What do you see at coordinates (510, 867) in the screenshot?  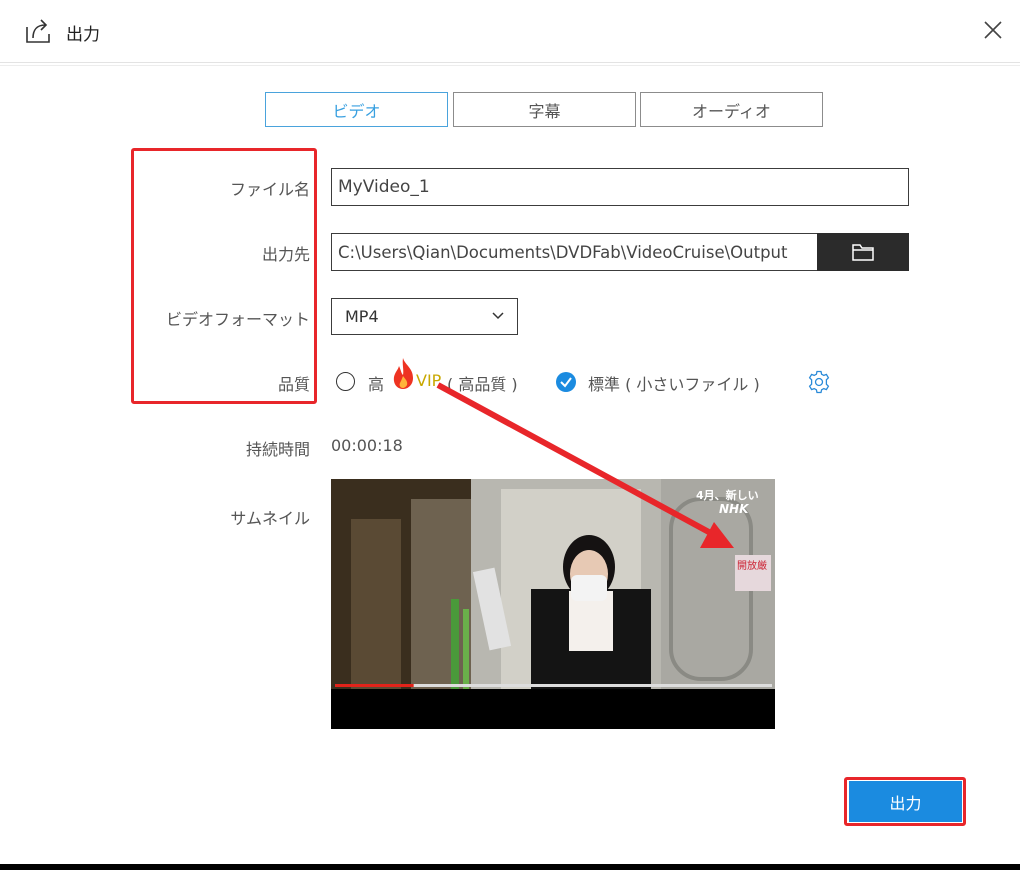 I see `bottom-edge` at bounding box center [510, 867].